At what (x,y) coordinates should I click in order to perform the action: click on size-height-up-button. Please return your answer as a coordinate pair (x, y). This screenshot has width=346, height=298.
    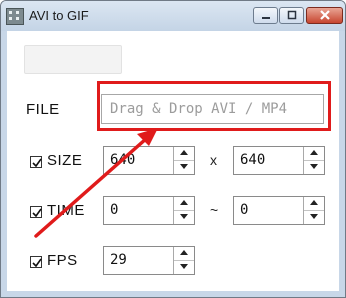
    Looking at the image, I should click on (314, 154).